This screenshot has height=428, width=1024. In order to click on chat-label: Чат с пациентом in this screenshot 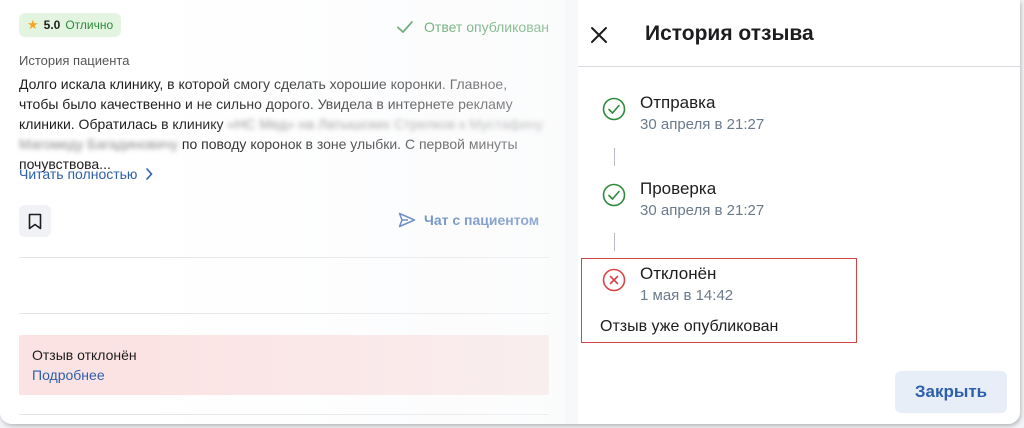, I will do `click(482, 220)`.